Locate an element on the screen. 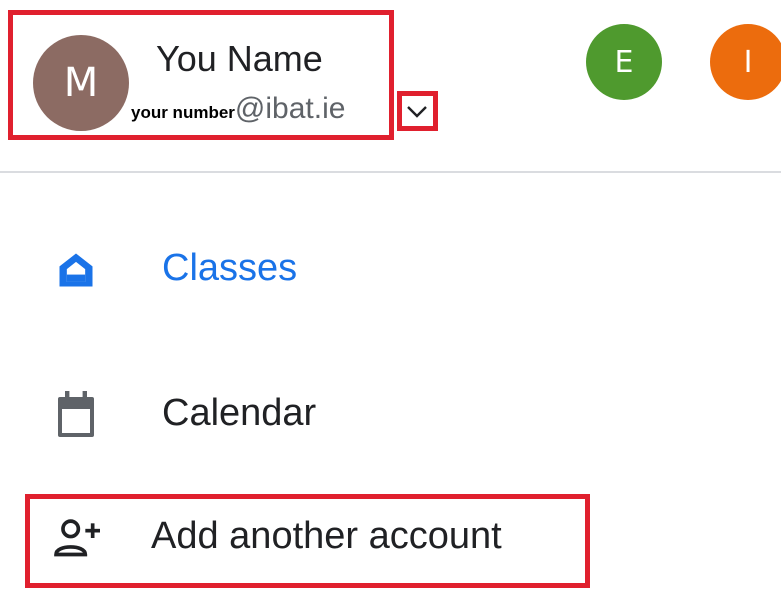 The width and height of the screenshot is (781, 590). annotation-box-chevron is located at coordinates (417, 111).